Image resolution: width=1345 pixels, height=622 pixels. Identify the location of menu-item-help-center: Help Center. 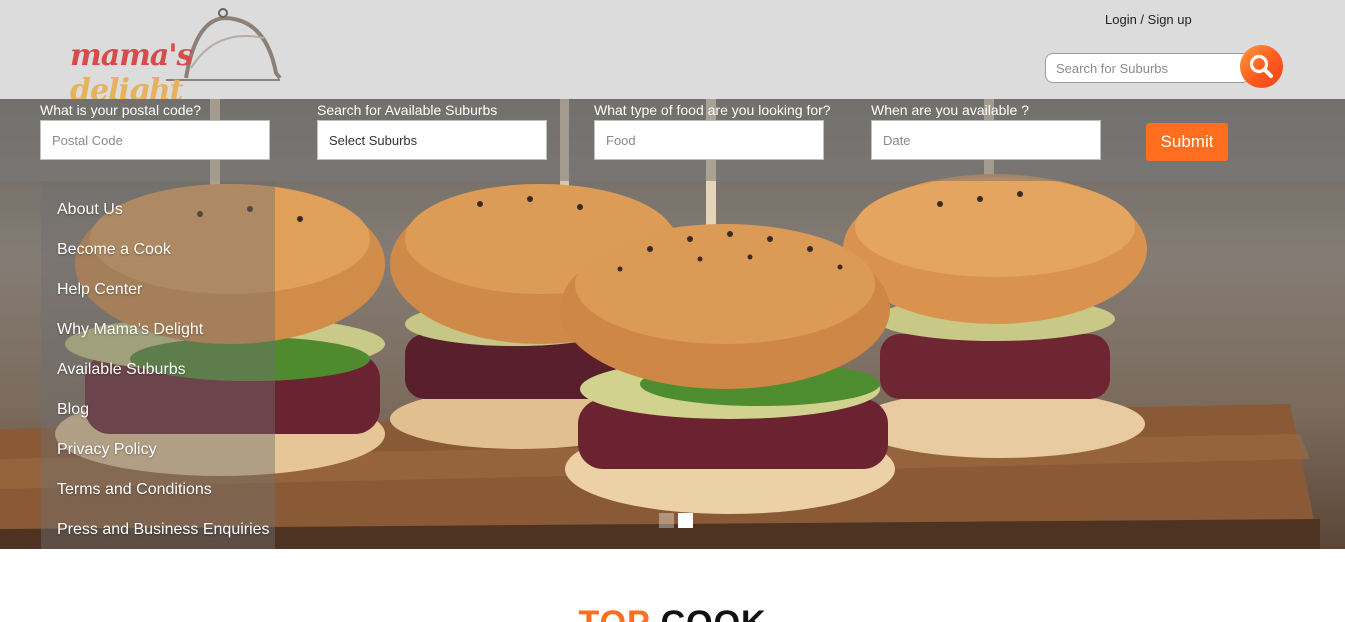
(158, 300).